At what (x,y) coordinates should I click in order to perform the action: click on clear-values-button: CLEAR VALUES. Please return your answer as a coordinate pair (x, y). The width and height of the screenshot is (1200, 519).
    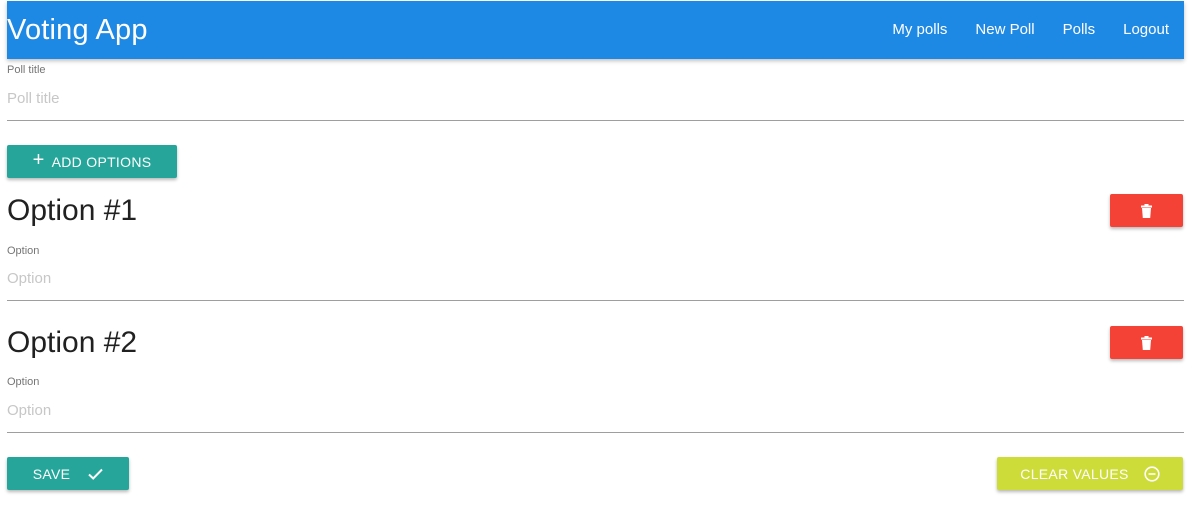
    Looking at the image, I should click on (1090, 473).